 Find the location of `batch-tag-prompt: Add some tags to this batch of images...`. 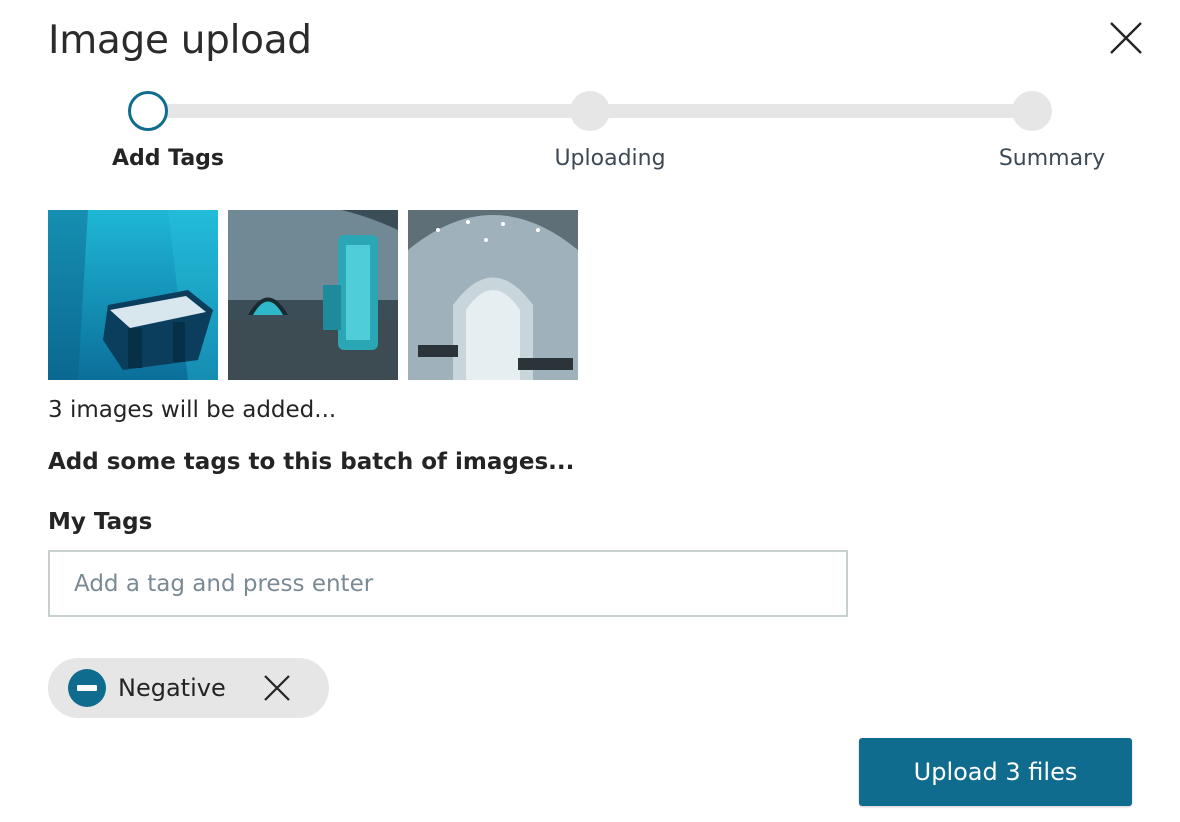

batch-tag-prompt: Add some tags to this batch of images... is located at coordinates (311, 462).